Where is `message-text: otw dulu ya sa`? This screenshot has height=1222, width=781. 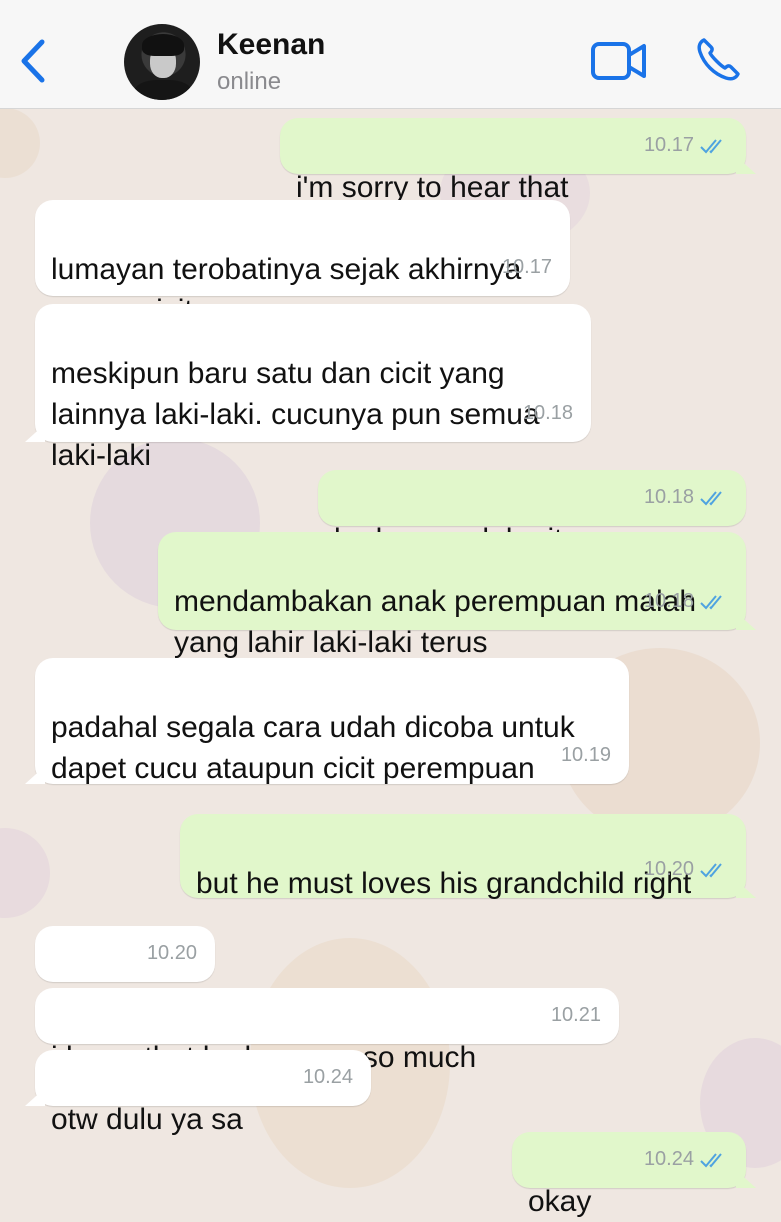
message-text: otw dulu ya sa is located at coordinates (147, 1119).